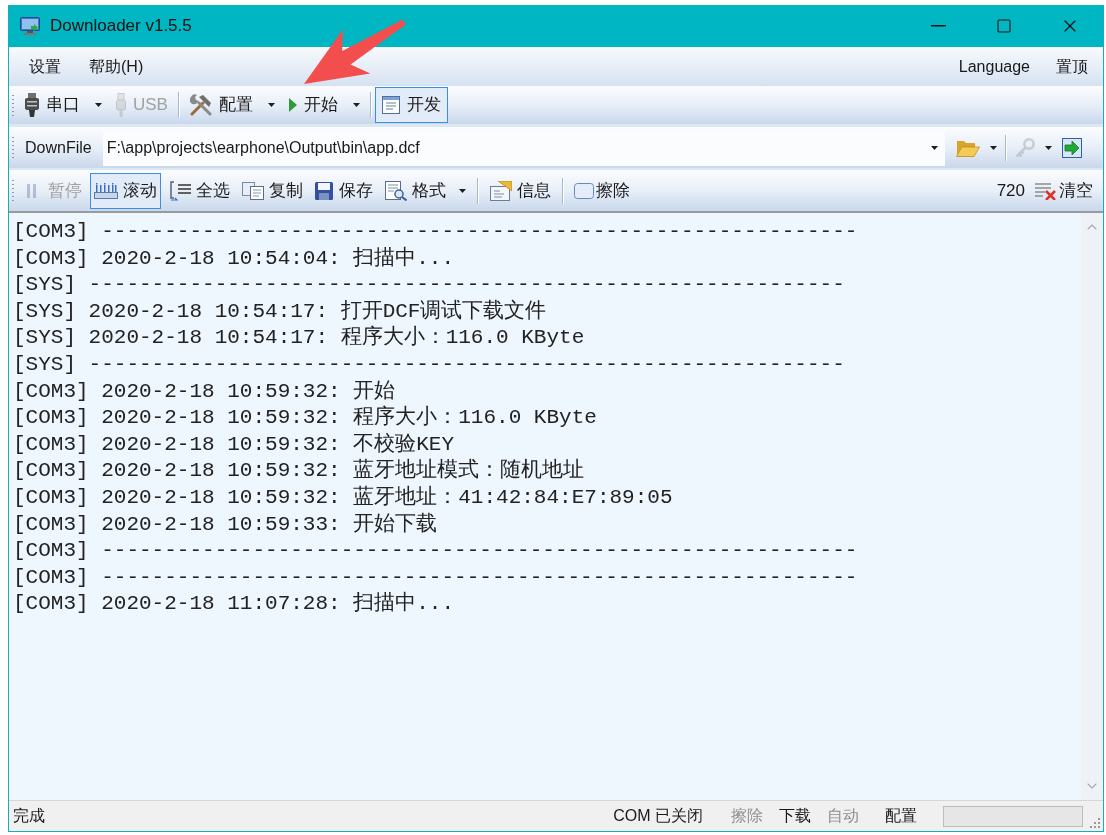 This screenshot has width=1106, height=835. What do you see at coordinates (29, 816) in the screenshot?
I see `status-message: 完成` at bounding box center [29, 816].